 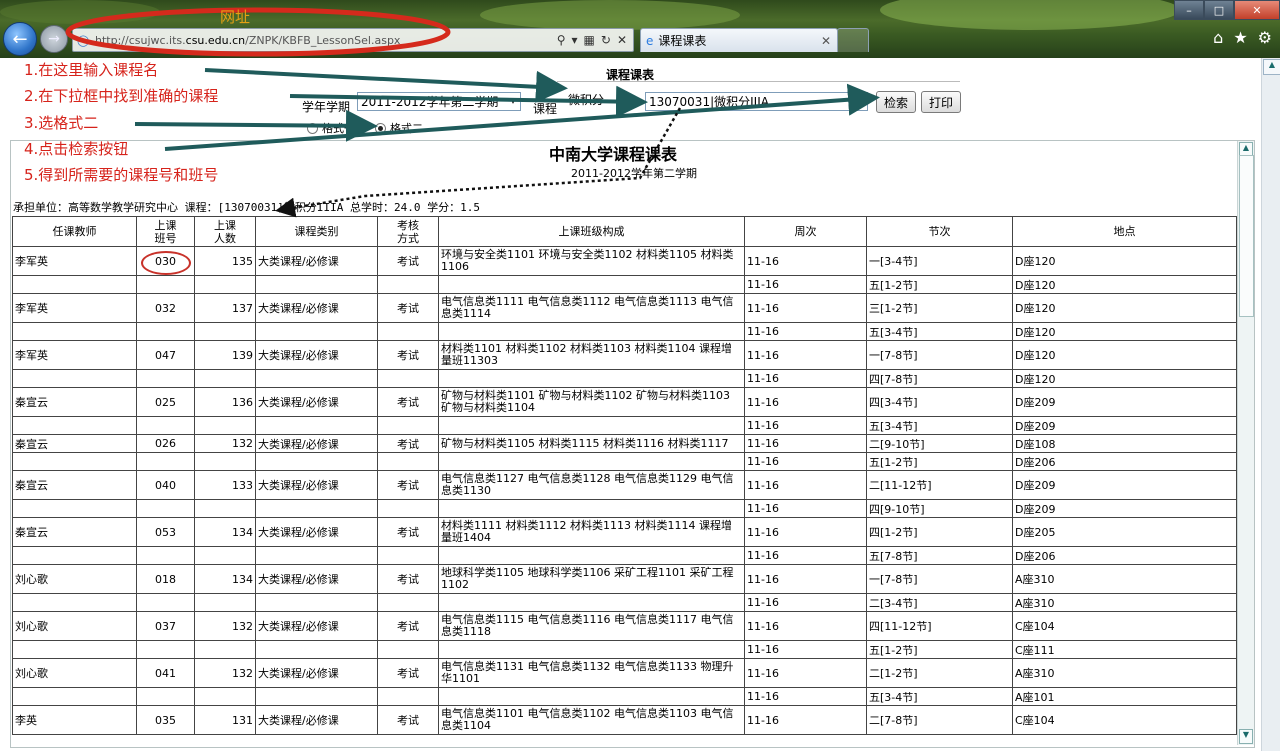 I want to click on table-row-sub: 11-16 二[3-4节] A座310, so click(x=624, y=602).